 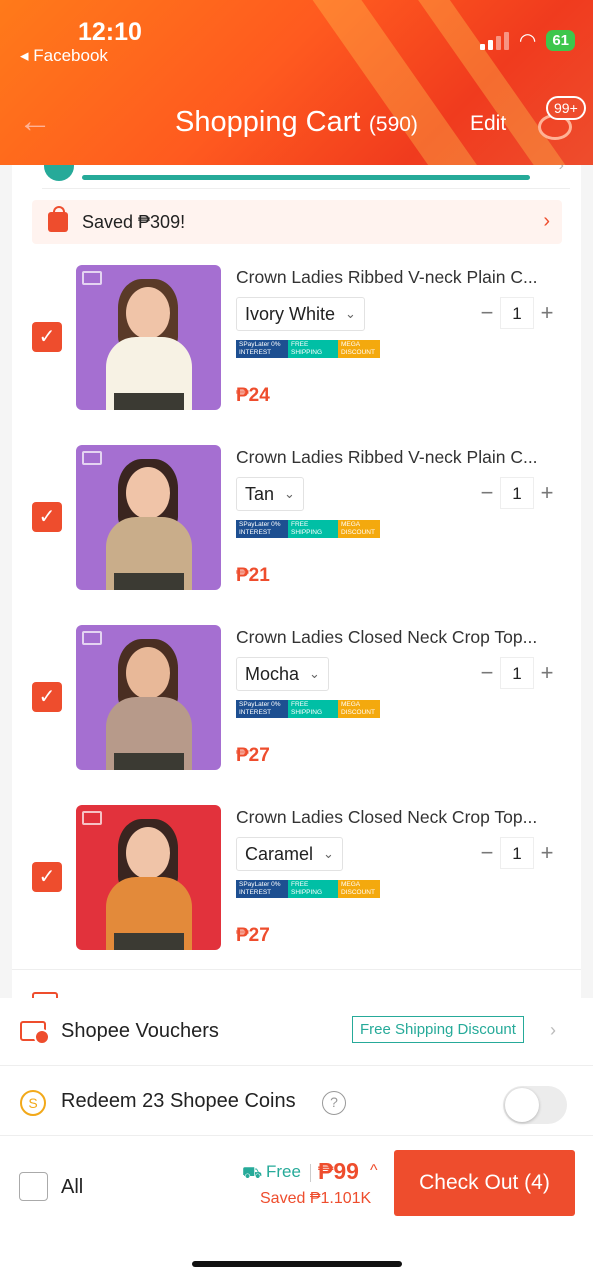 I want to click on select-all-checkbox, so click(x=33, y=1186).